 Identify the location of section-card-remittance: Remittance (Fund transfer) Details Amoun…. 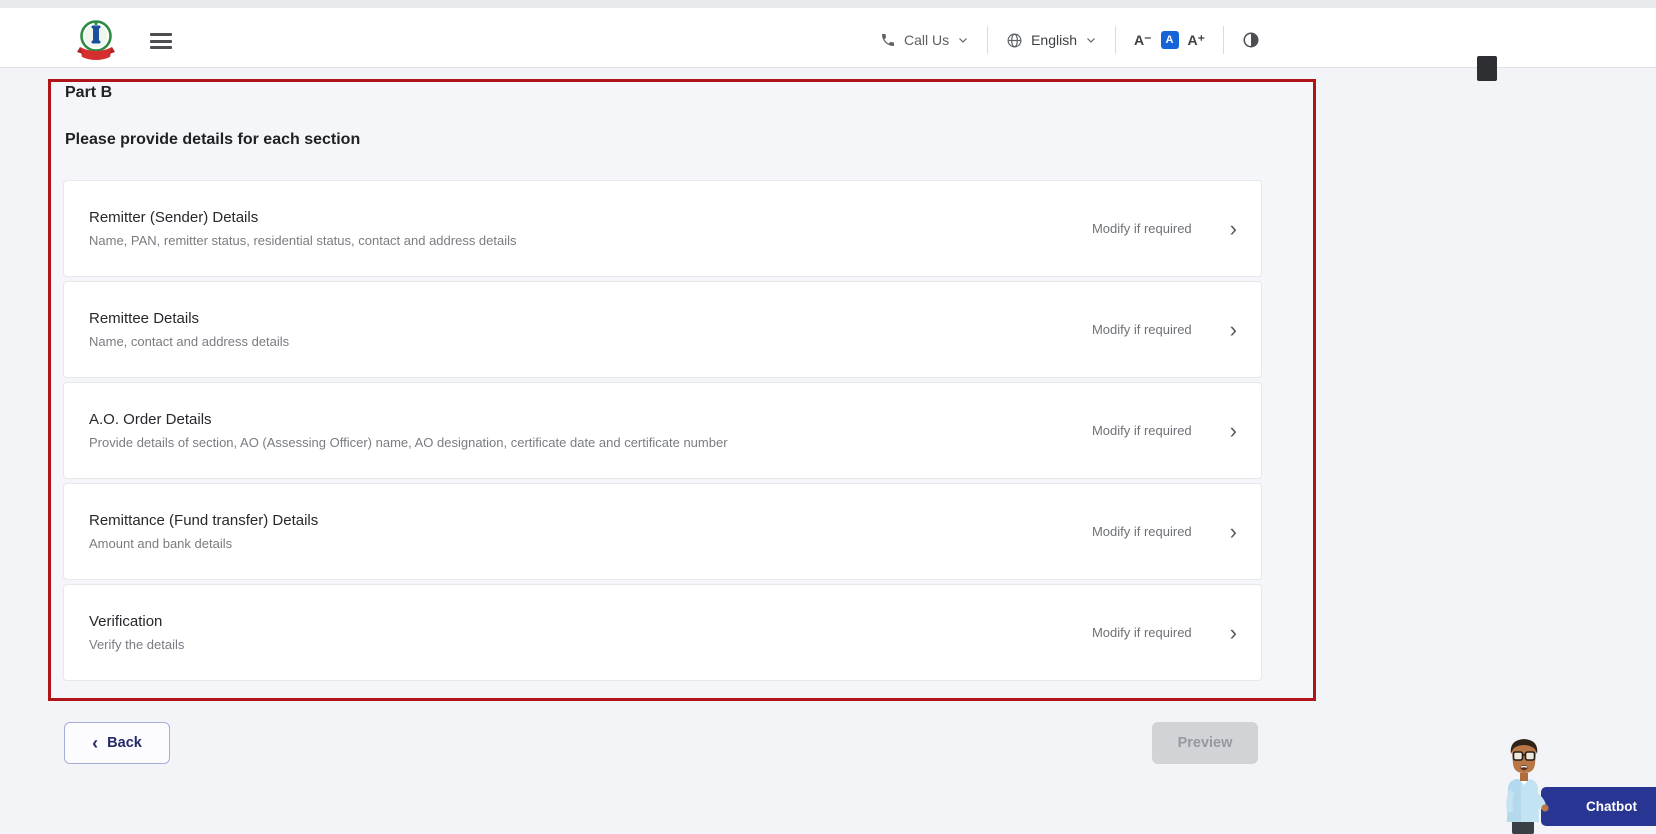
(662, 531).